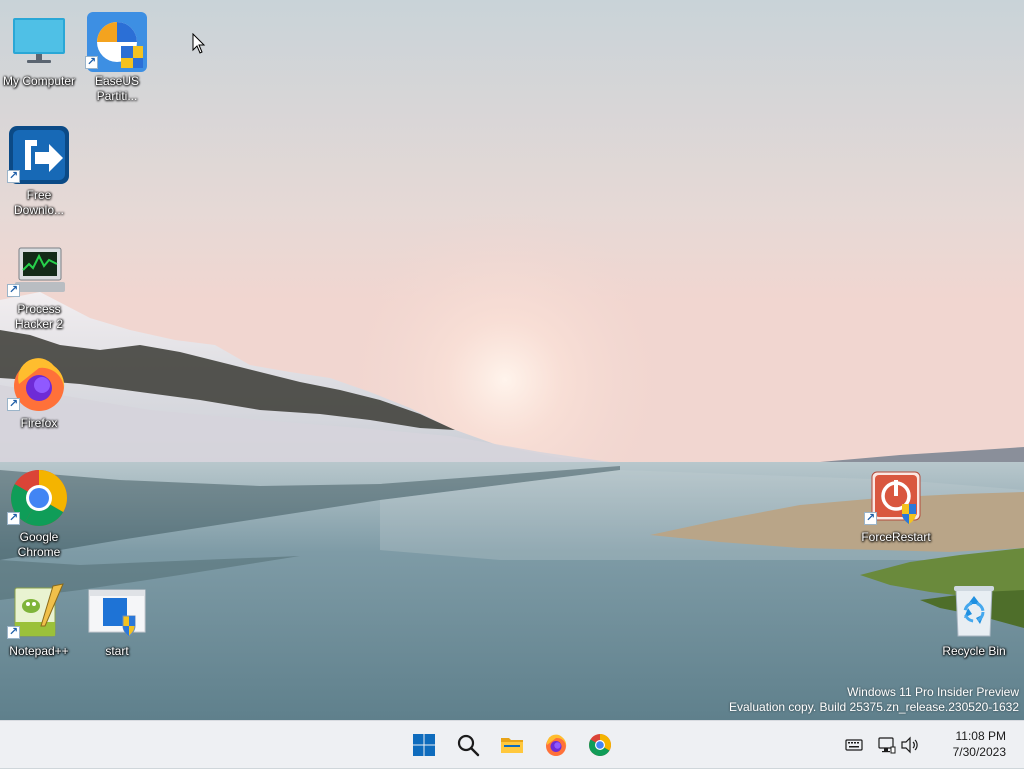  I want to click on watermark-line: Windows 11 Pro Insider Preview, so click(933, 692).